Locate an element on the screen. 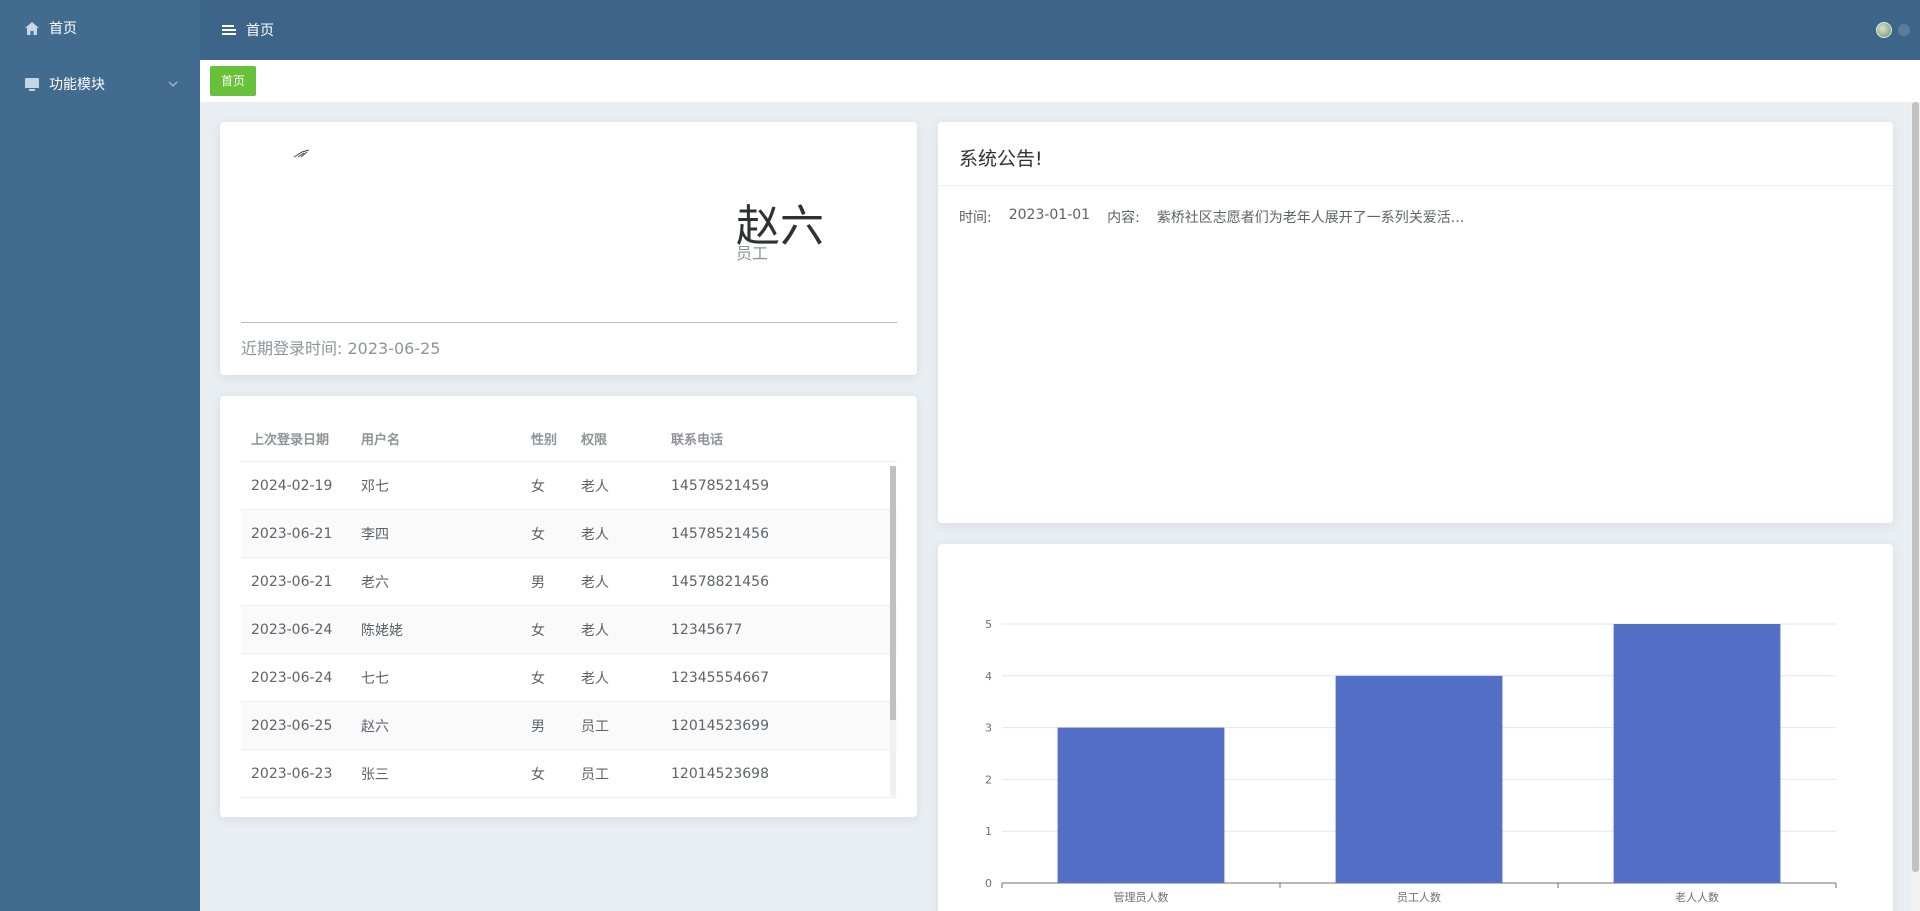  last-login-time: 近期登录时间: 2023-06-25 is located at coordinates (341, 348).